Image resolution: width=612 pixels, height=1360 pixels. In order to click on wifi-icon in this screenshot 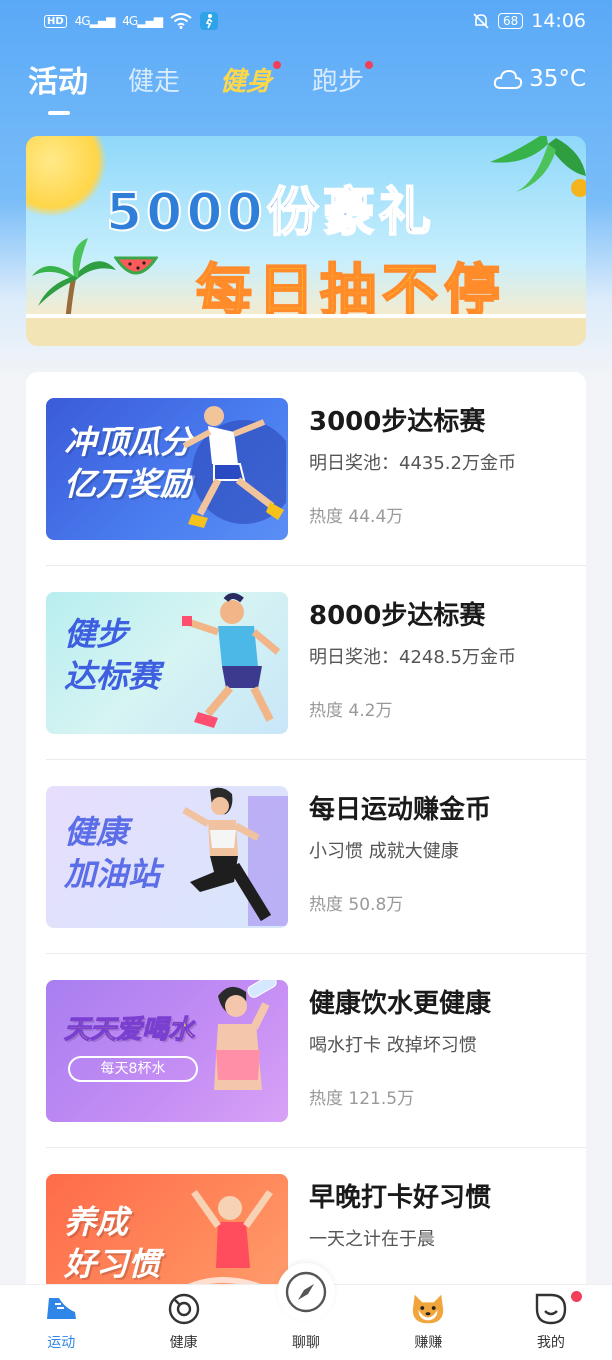, I will do `click(181, 21)`.